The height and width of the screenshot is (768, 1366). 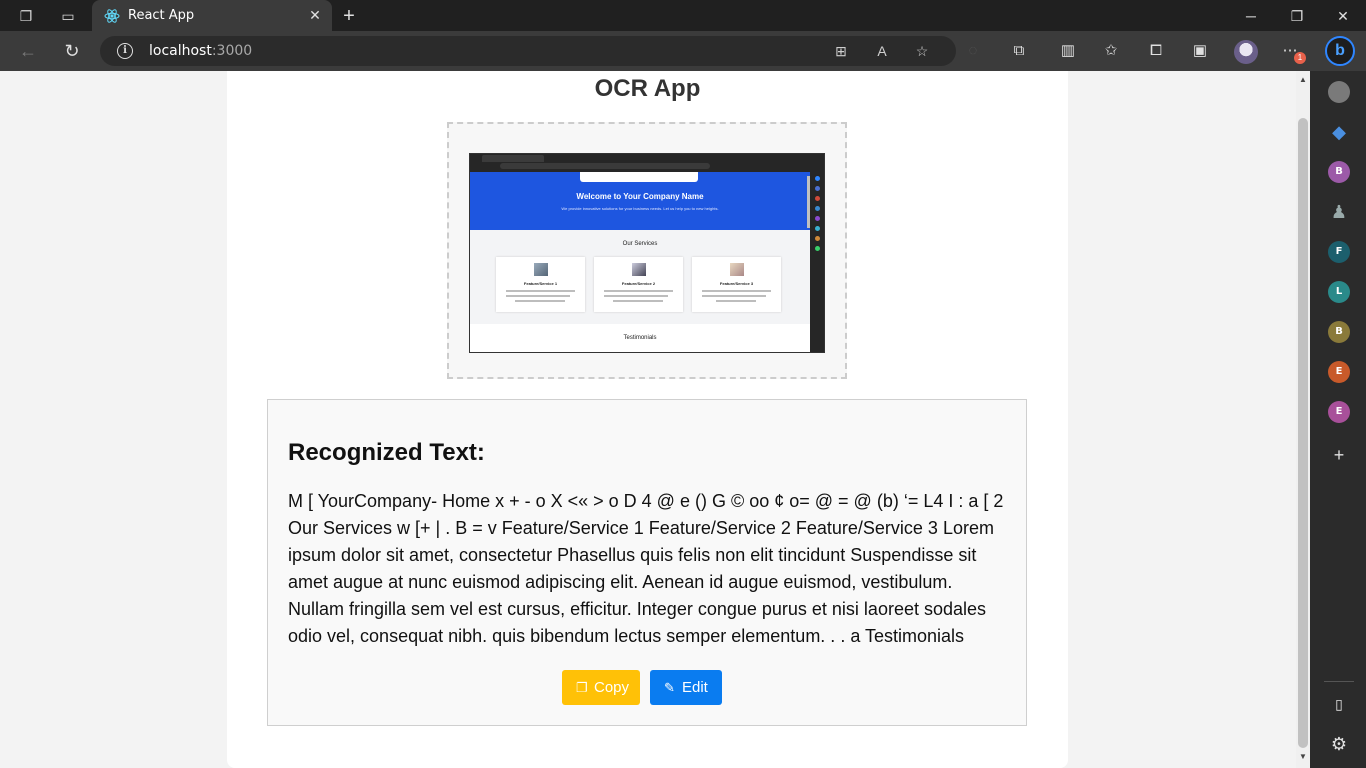 What do you see at coordinates (683, 15) in the screenshot?
I see `browser-titlebar: ❐ ▭ React App ✕ + ─ ❐ ✕` at bounding box center [683, 15].